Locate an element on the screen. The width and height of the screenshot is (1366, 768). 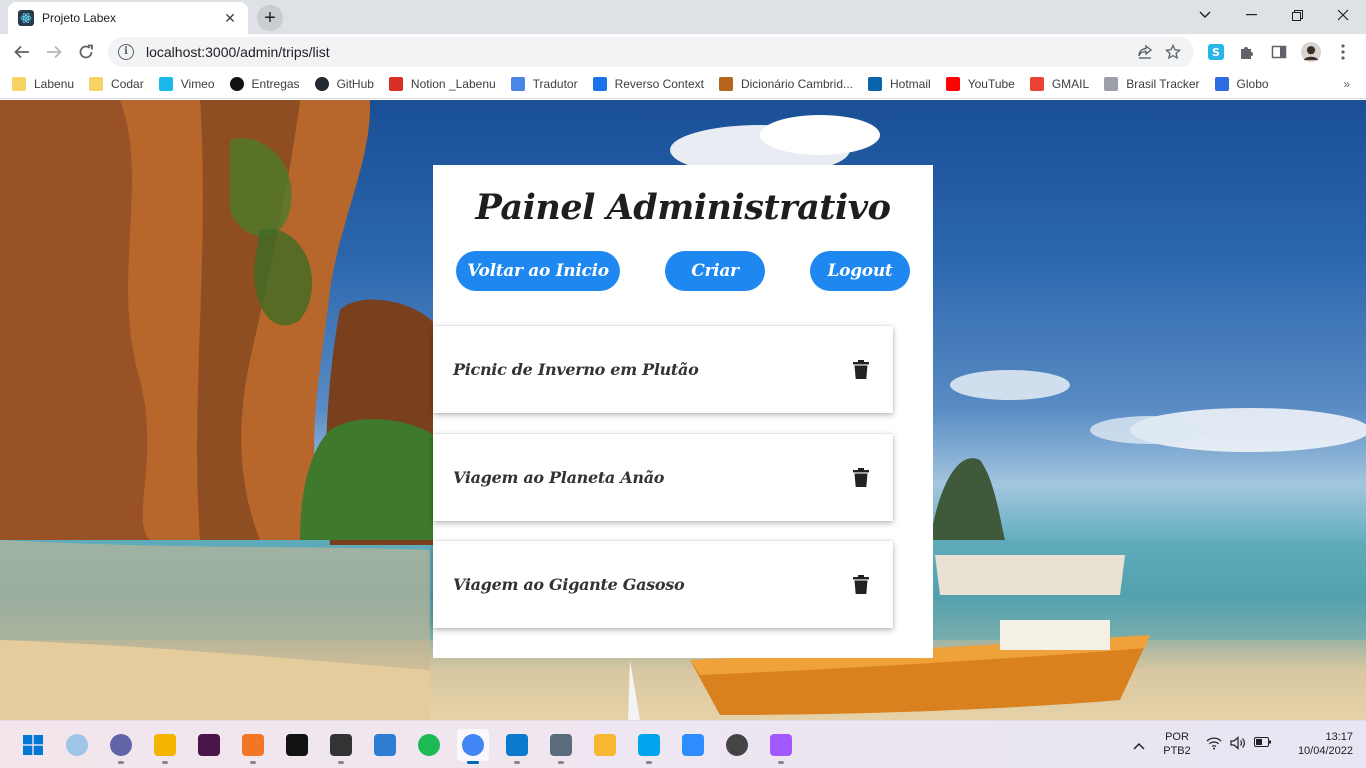
photos-app-icon is located at coordinates (561, 746).